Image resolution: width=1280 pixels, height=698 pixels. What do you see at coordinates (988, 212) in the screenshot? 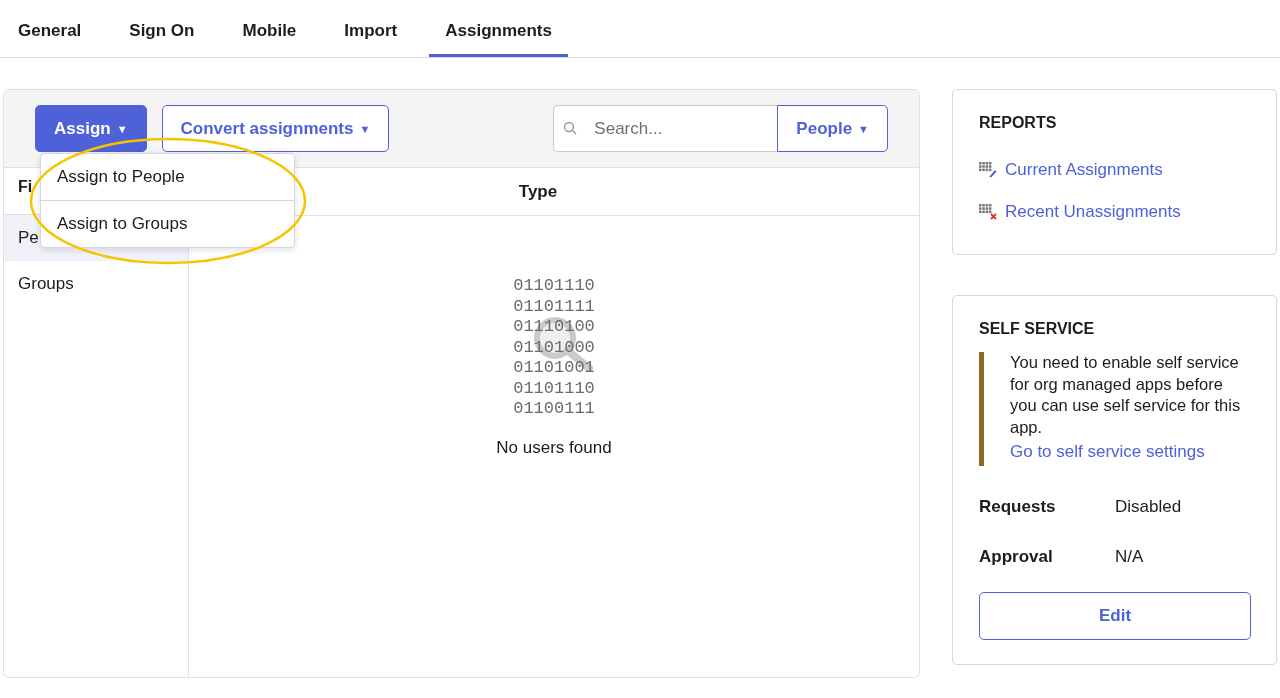
I see `grid-cross-icon` at bounding box center [988, 212].